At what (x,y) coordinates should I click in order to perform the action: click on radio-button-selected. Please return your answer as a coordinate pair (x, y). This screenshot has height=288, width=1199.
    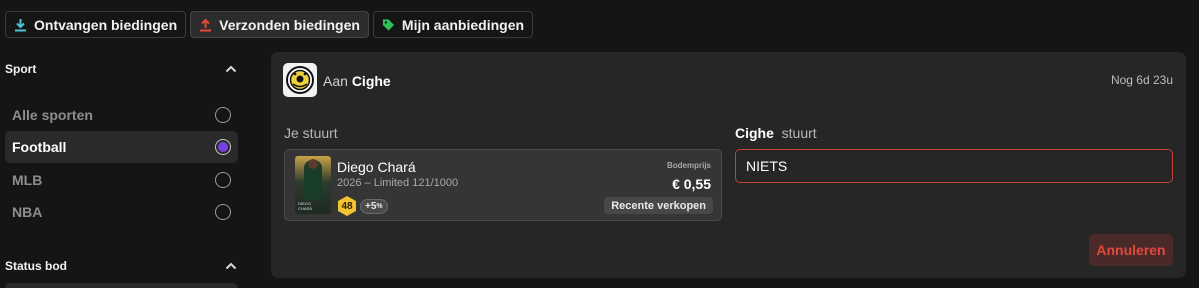
    Looking at the image, I should click on (223, 147).